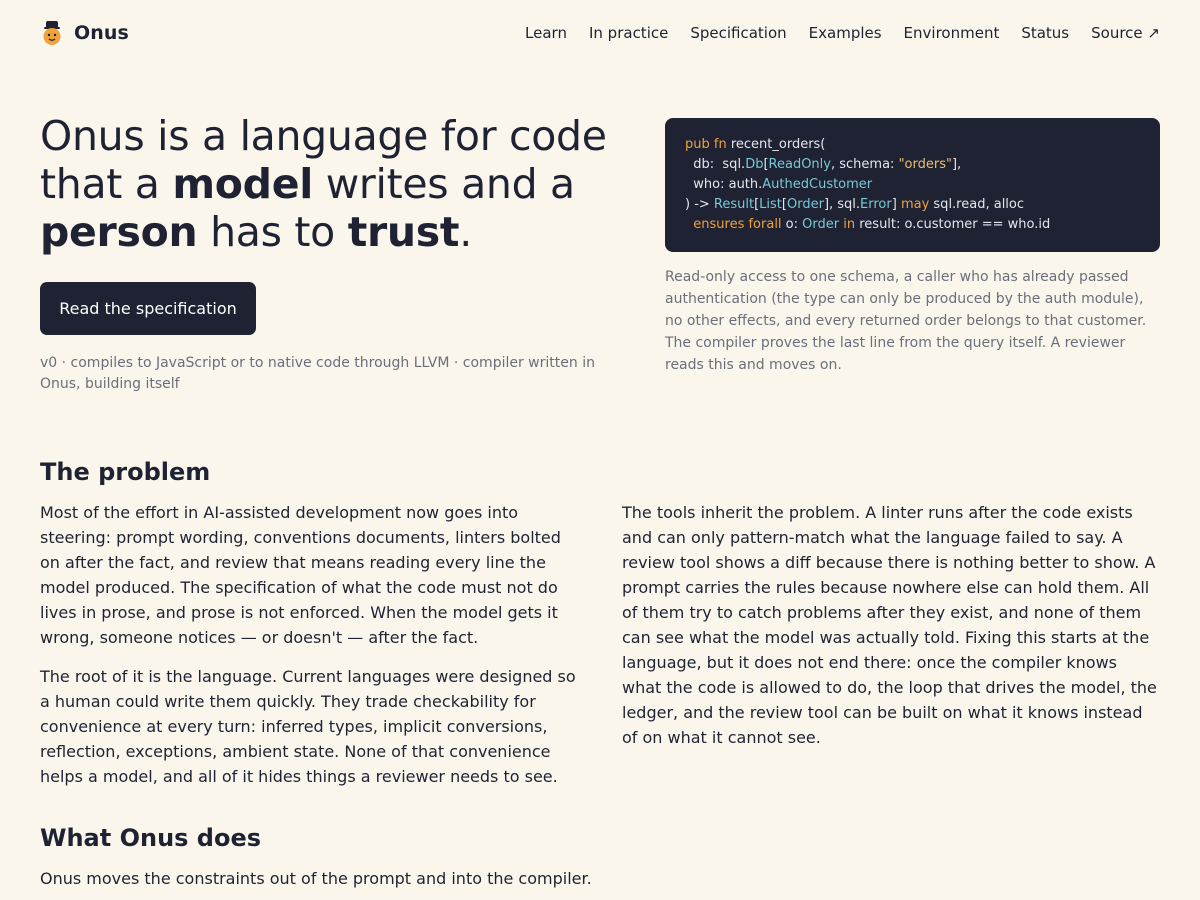  I want to click on code-token: List, so click(770, 204).